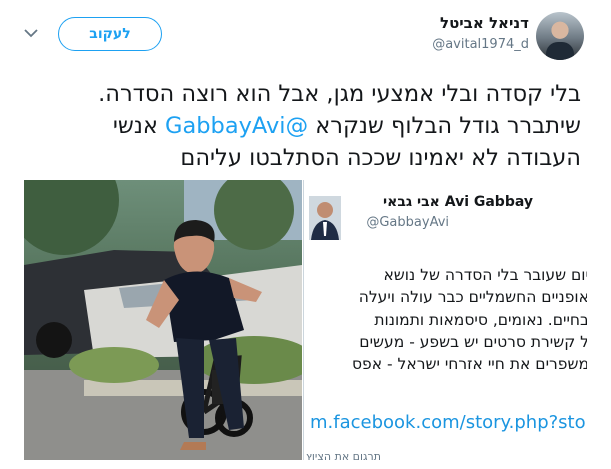  I want to click on author-handle: @avital1974_d, so click(480, 44).